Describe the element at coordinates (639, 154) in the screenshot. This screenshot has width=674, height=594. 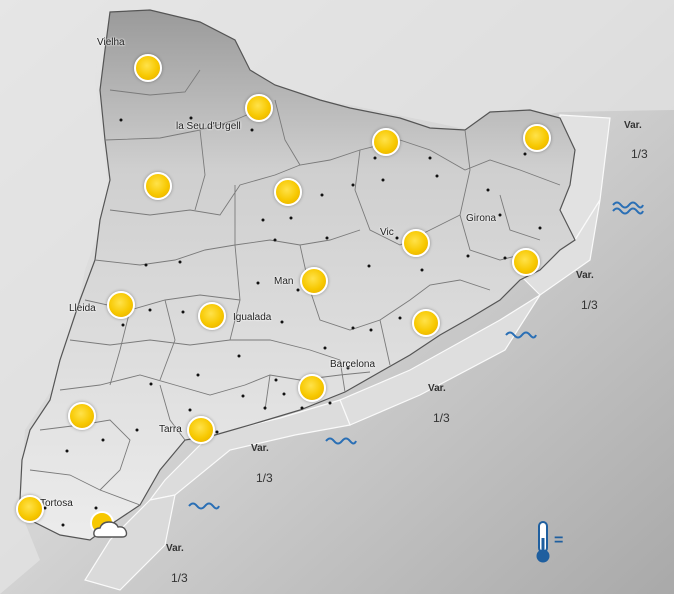
I see `sea-north-wave: 1/3` at that location.